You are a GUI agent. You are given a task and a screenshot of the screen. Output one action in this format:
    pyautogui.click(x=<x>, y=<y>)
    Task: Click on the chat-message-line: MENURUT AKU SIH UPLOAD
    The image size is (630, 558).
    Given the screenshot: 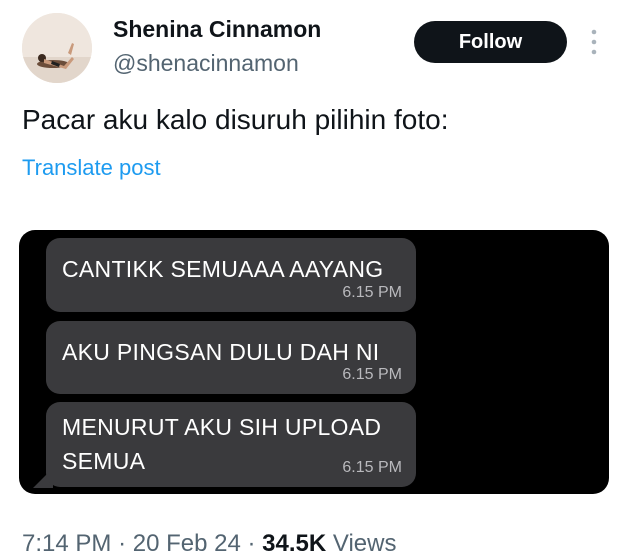 What is the action you would take?
    pyautogui.click(x=222, y=427)
    